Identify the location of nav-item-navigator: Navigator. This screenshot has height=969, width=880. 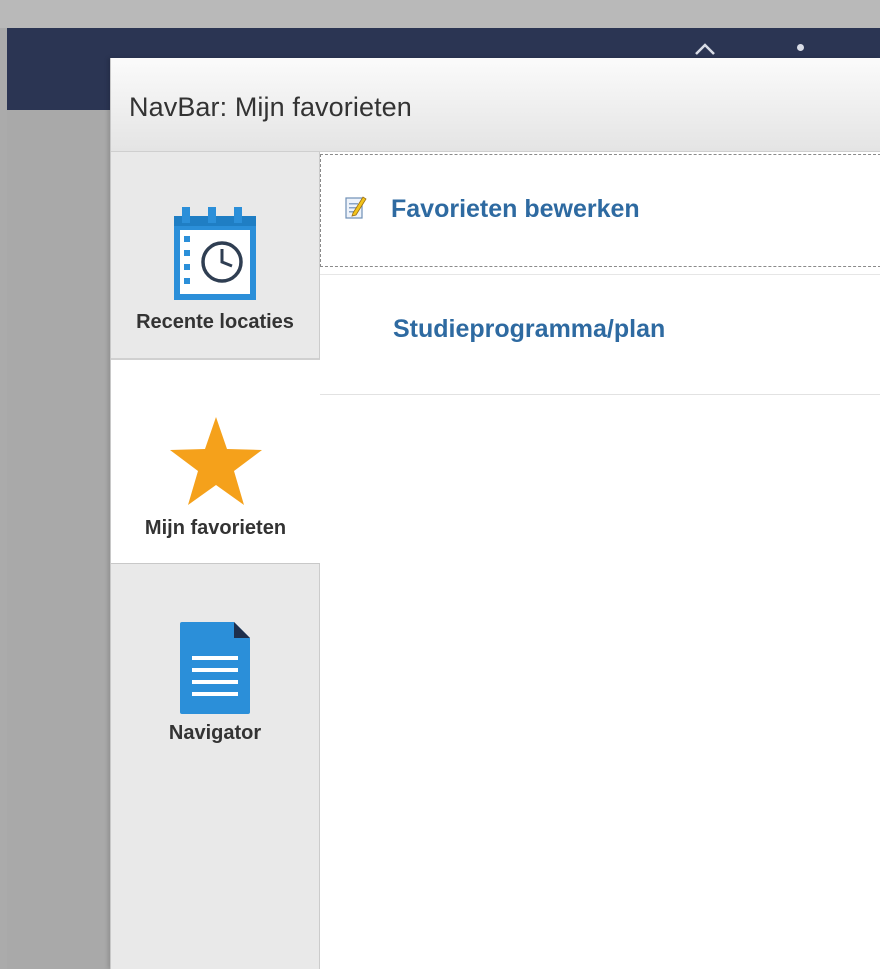
(215, 664).